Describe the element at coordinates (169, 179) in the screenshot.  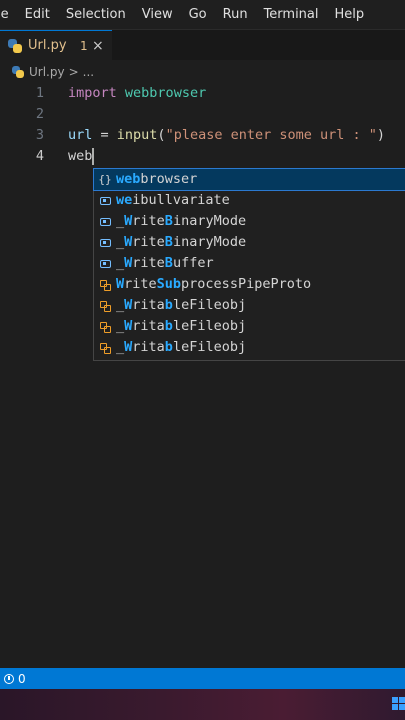
I see `suggestion-text: browser` at that location.